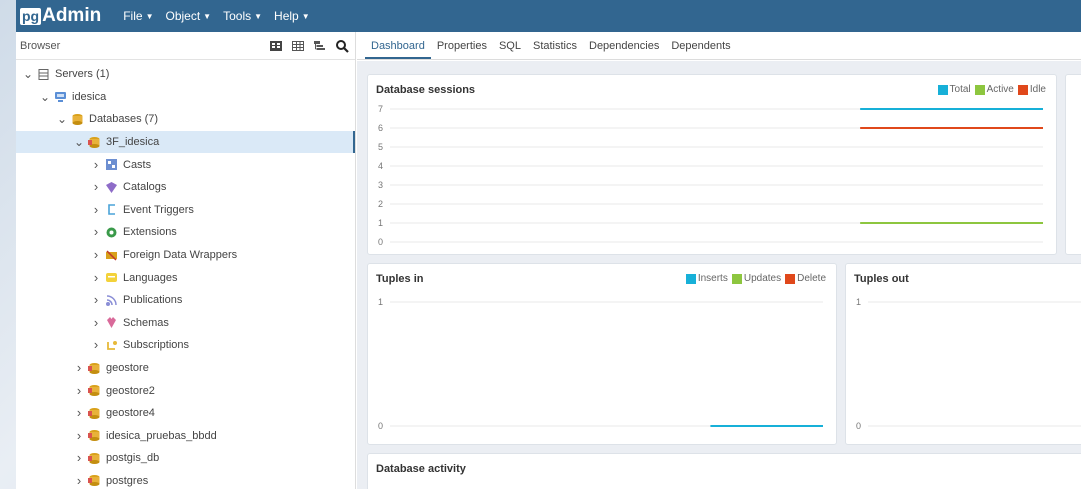 This screenshot has height=489, width=1081. I want to click on view-data-icon, so click(298, 46).